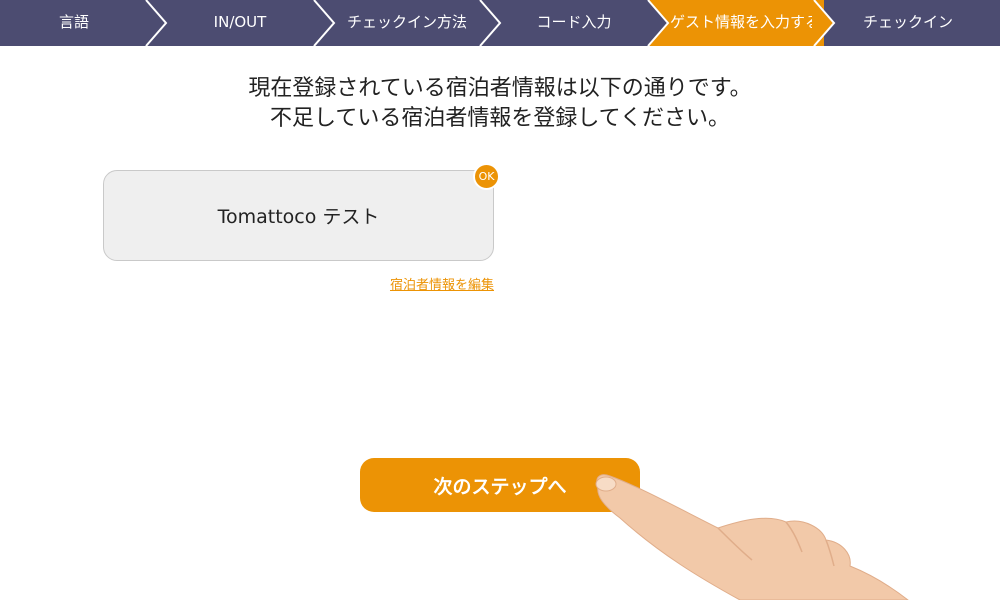 The height and width of the screenshot is (600, 1000). Describe the element at coordinates (240, 23) in the screenshot. I see `step-in-out: IN/OUT` at that location.